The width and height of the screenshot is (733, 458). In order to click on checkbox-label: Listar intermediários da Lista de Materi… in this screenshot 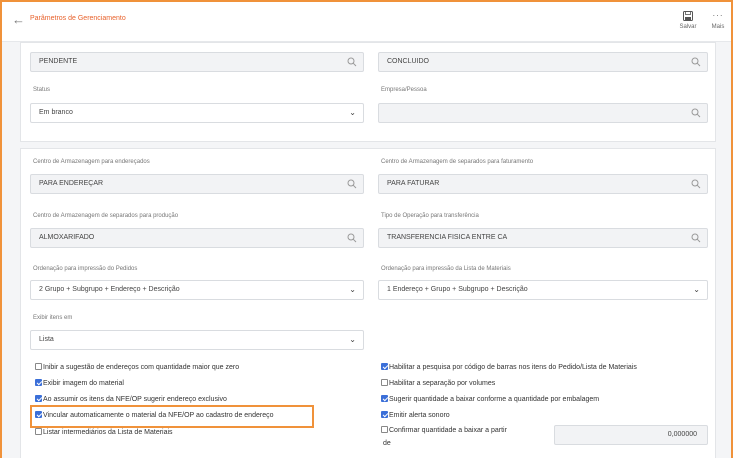, I will do `click(108, 432)`.